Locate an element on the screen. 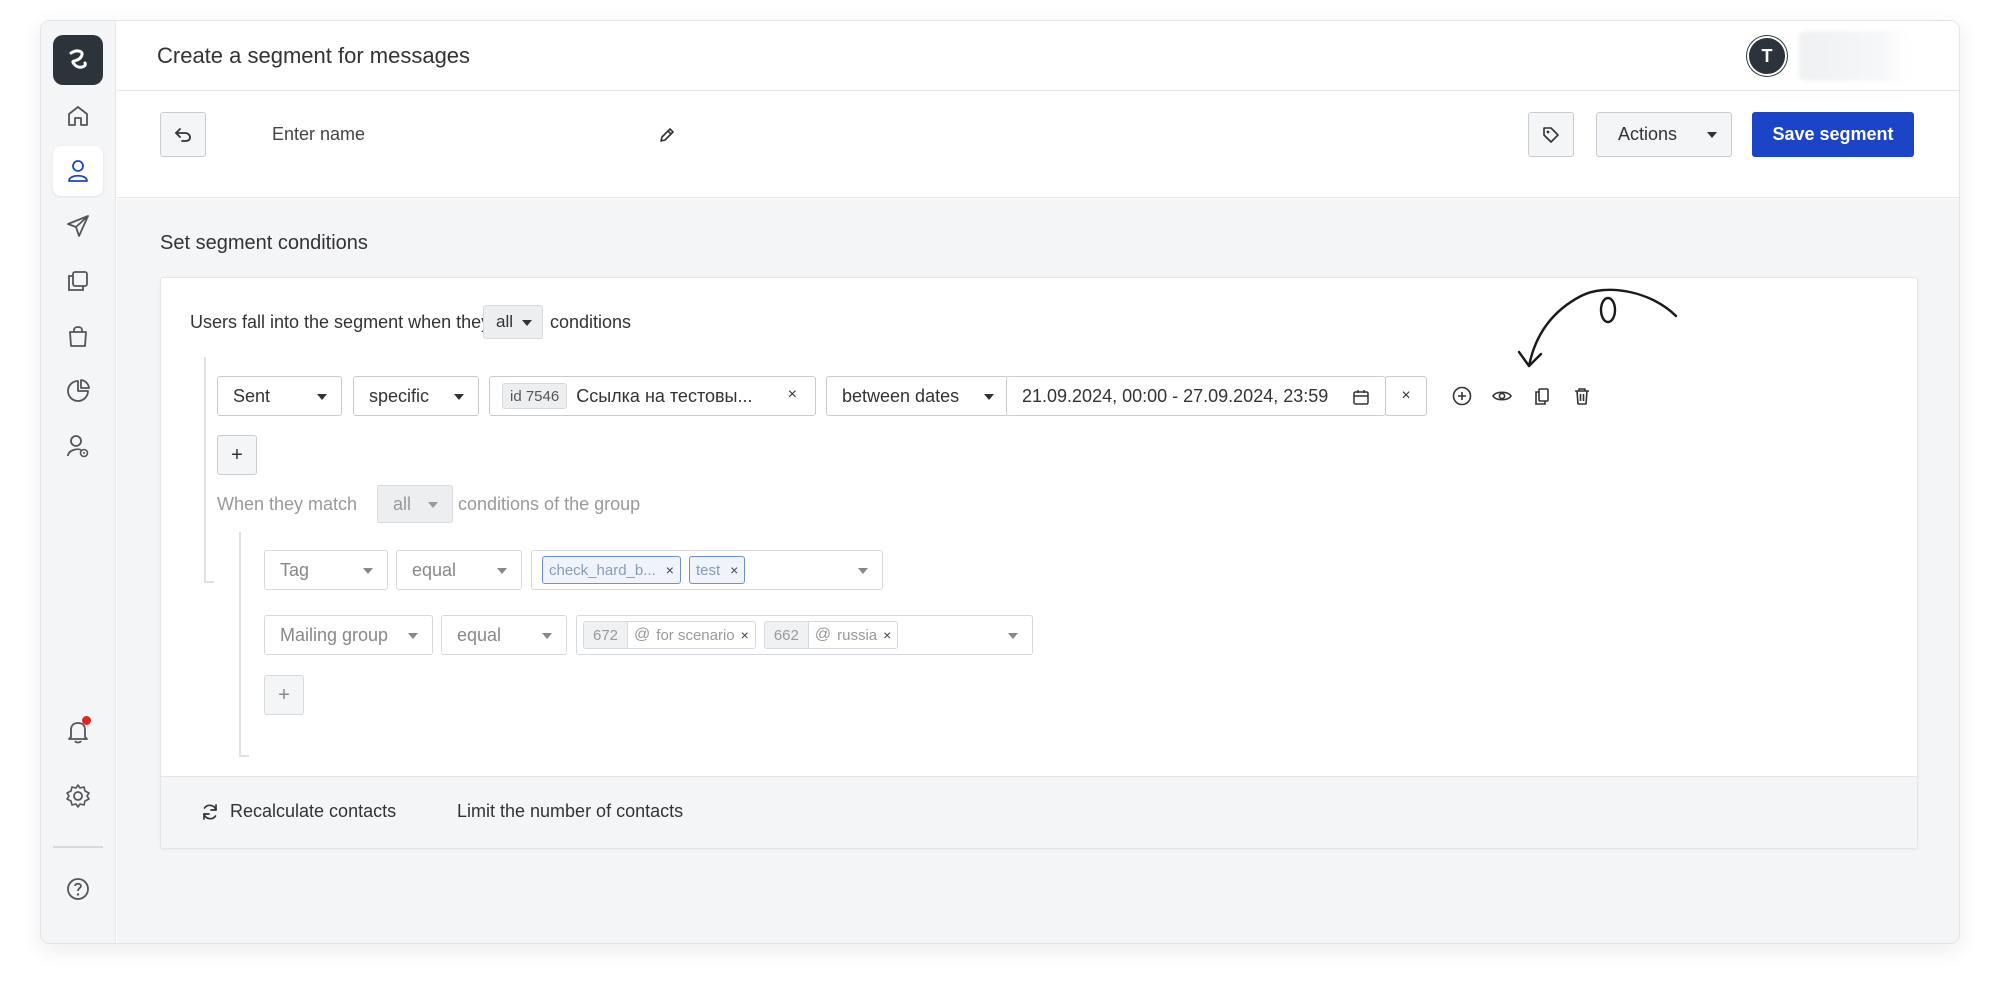 The width and height of the screenshot is (2000, 1002). save-segment-button: Save segment is located at coordinates (1833, 134).